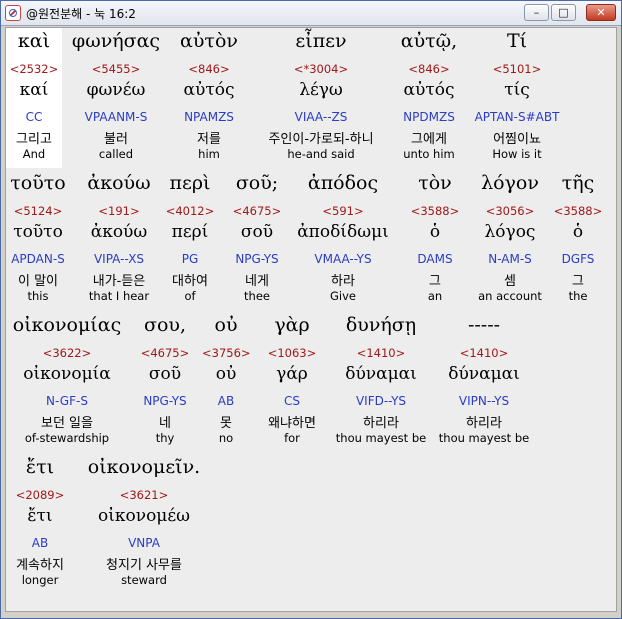 The width and height of the screenshot is (622, 619). I want to click on parsing-code: VMAA--YS, so click(343, 259).